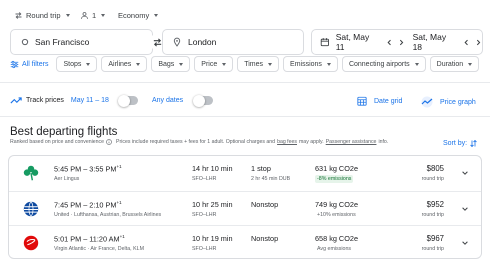  Describe the element at coordinates (84, 15) in the screenshot. I see `person-icon` at that location.